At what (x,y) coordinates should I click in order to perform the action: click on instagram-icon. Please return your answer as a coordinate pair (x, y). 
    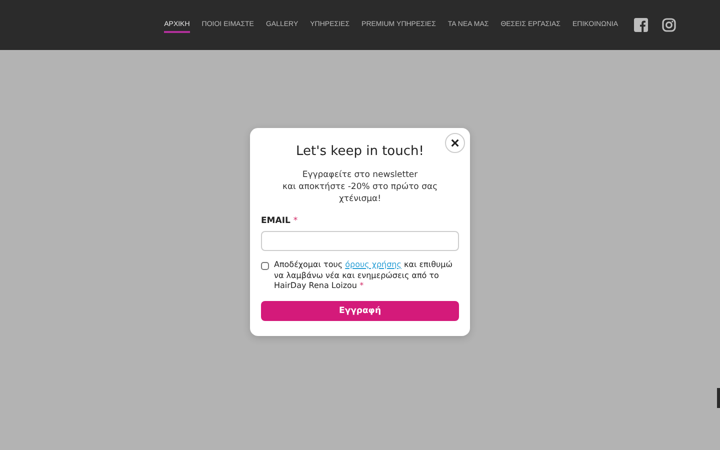
    Looking at the image, I should click on (669, 25).